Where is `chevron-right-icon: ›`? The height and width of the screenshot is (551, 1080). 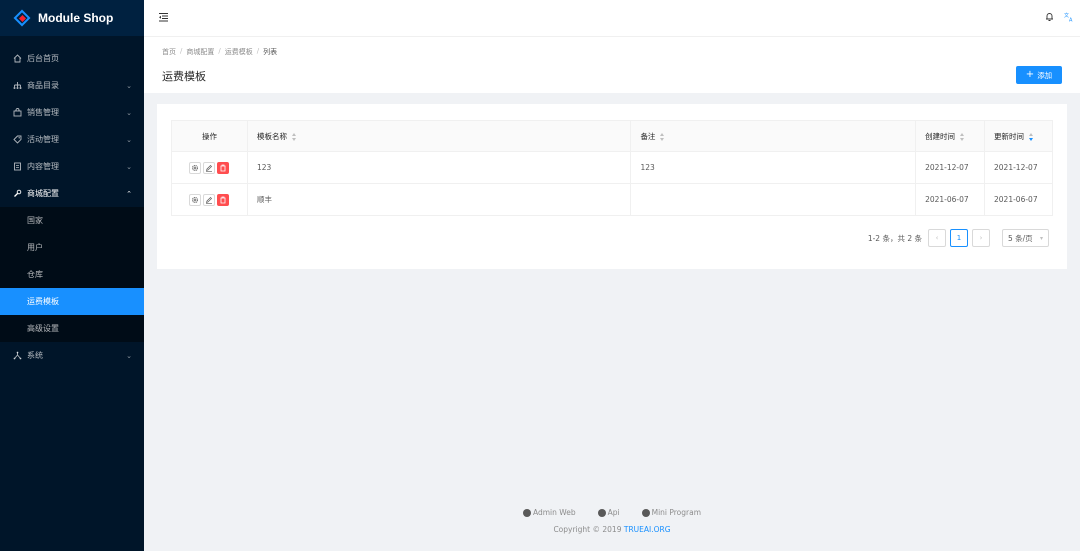 chevron-right-icon: › is located at coordinates (981, 238).